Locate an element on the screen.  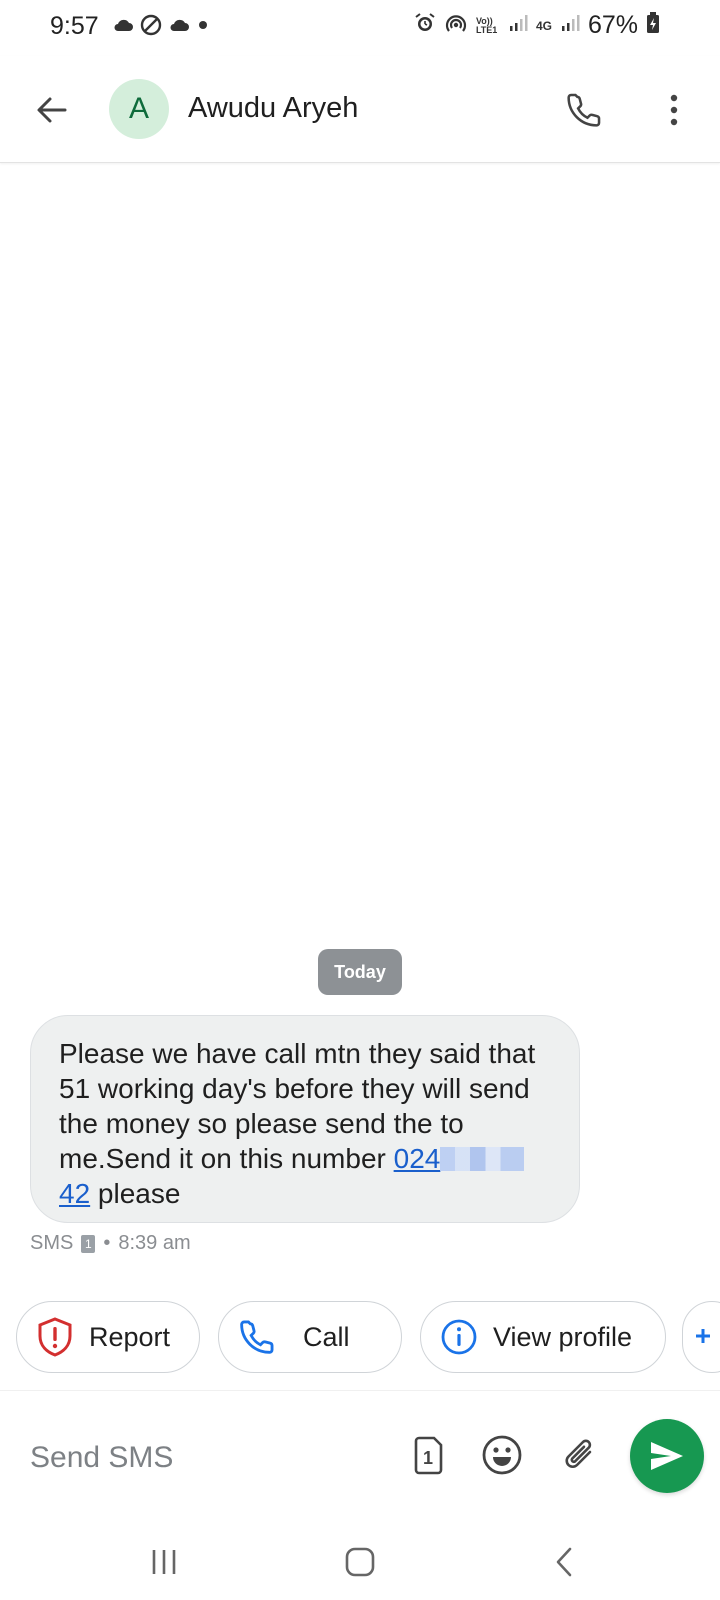
volte-icon: Vo)) LTE1 is located at coordinates (486, 25).